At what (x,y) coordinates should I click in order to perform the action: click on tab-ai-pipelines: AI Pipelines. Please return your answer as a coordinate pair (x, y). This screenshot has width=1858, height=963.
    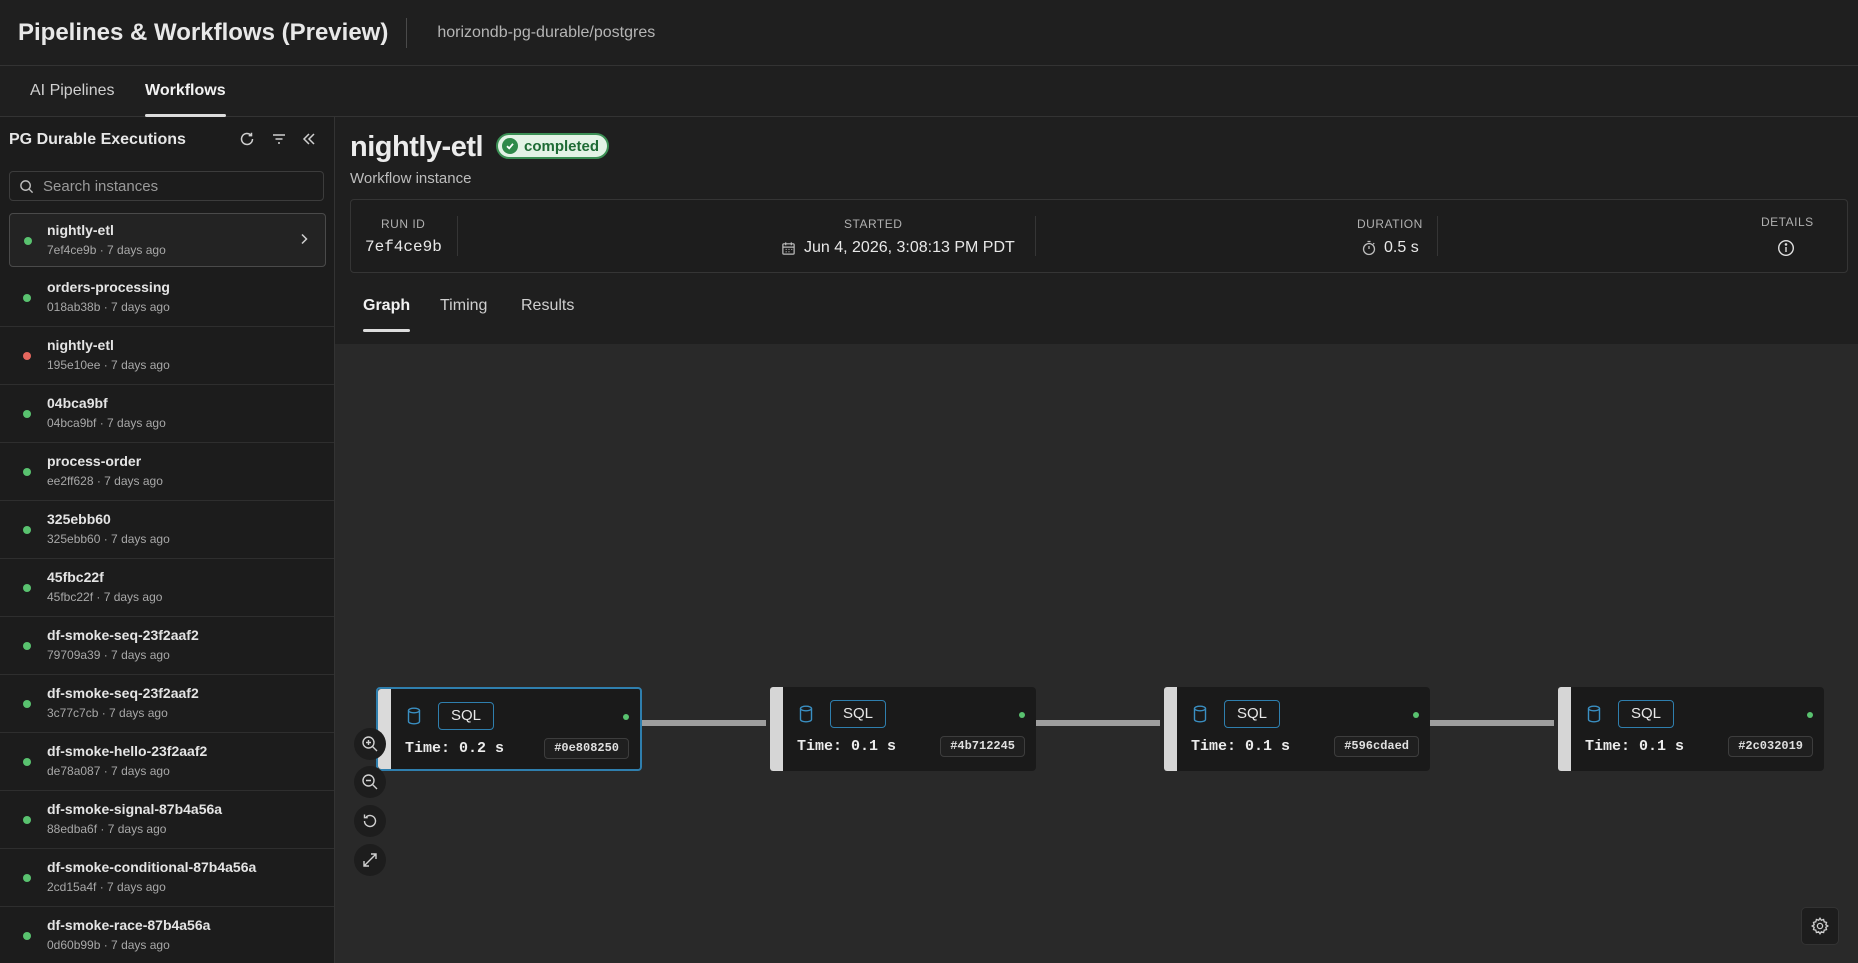
    Looking at the image, I should click on (72, 91).